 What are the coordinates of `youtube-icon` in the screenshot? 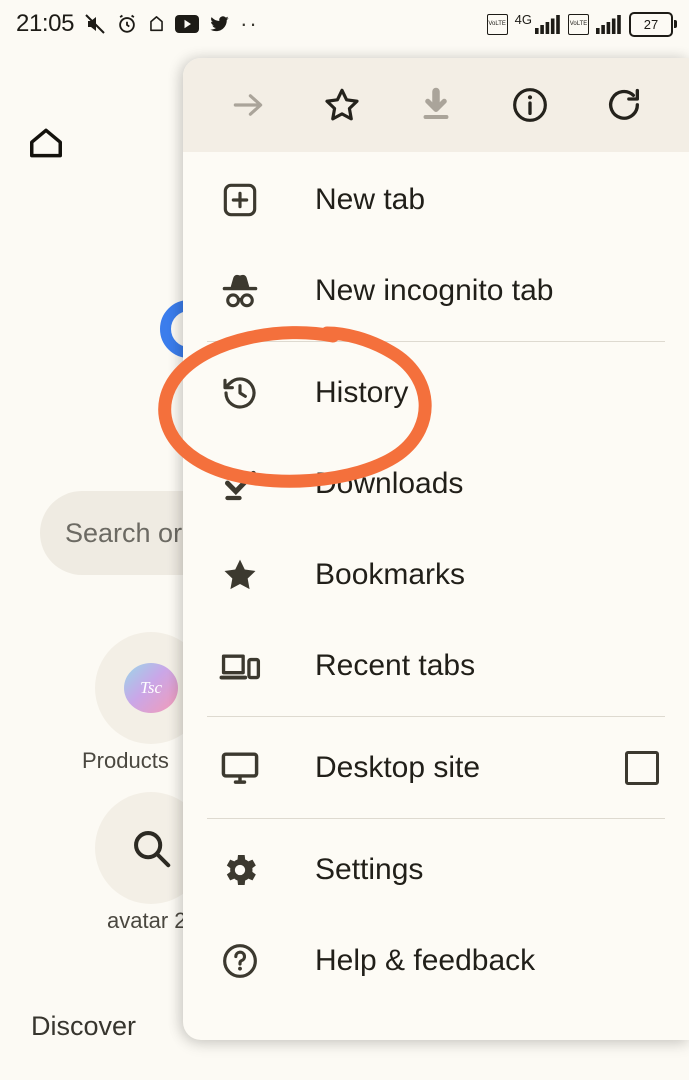 It's located at (187, 24).